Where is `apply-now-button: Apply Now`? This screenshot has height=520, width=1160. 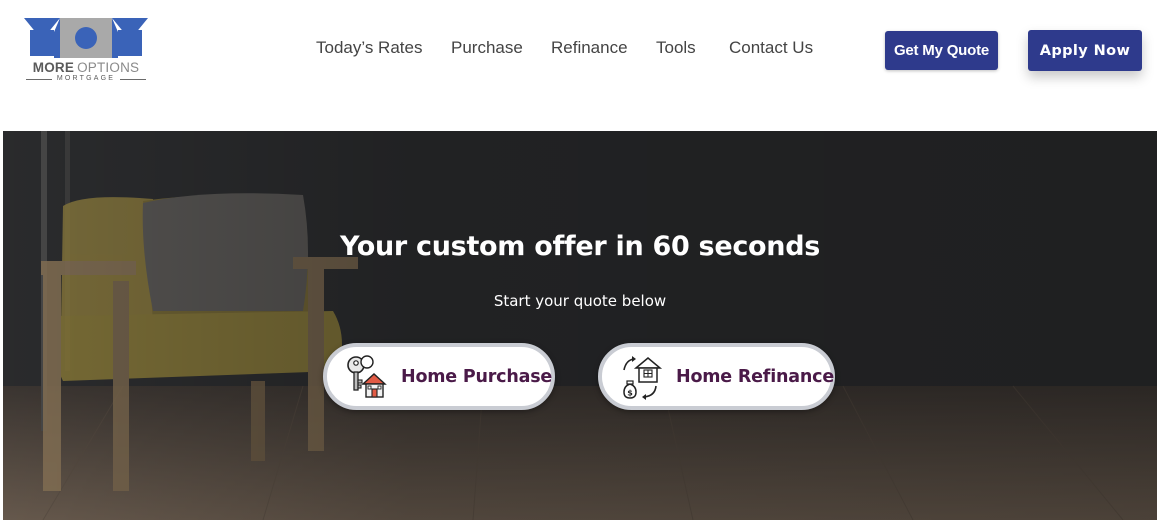
apply-now-button: Apply Now is located at coordinates (1085, 50).